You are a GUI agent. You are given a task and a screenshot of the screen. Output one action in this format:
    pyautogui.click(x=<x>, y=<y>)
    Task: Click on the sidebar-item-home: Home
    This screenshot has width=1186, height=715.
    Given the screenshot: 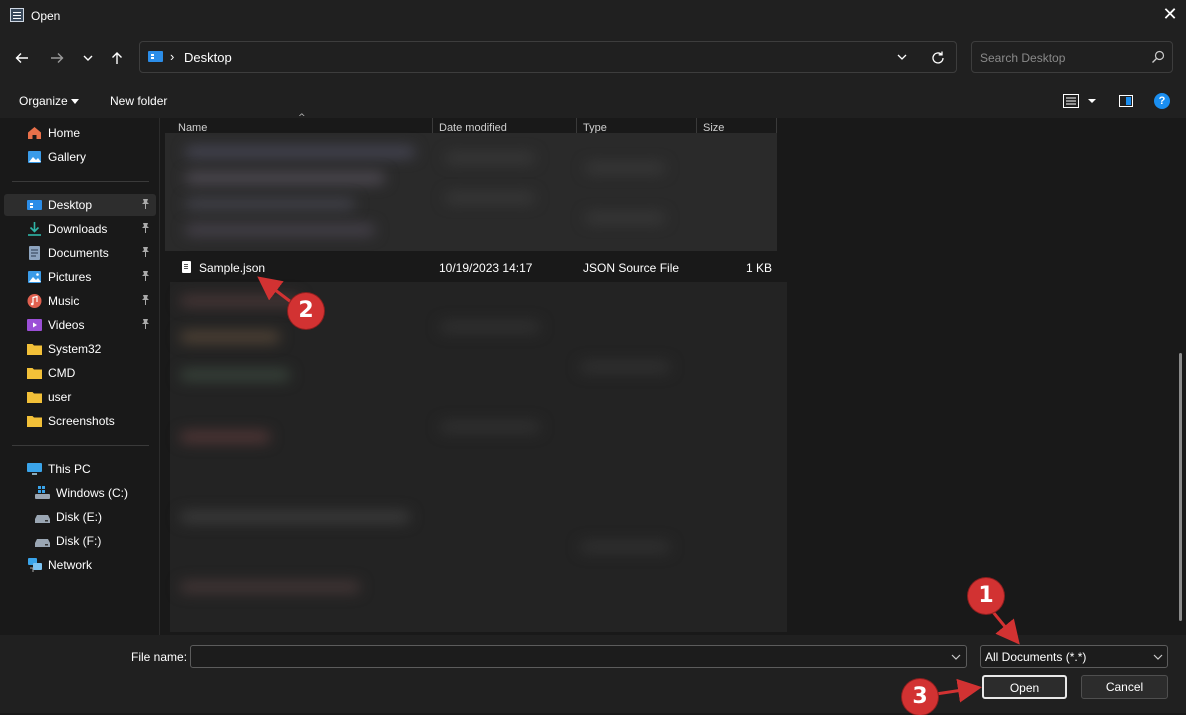 What is the action you would take?
    pyautogui.click(x=80, y=133)
    